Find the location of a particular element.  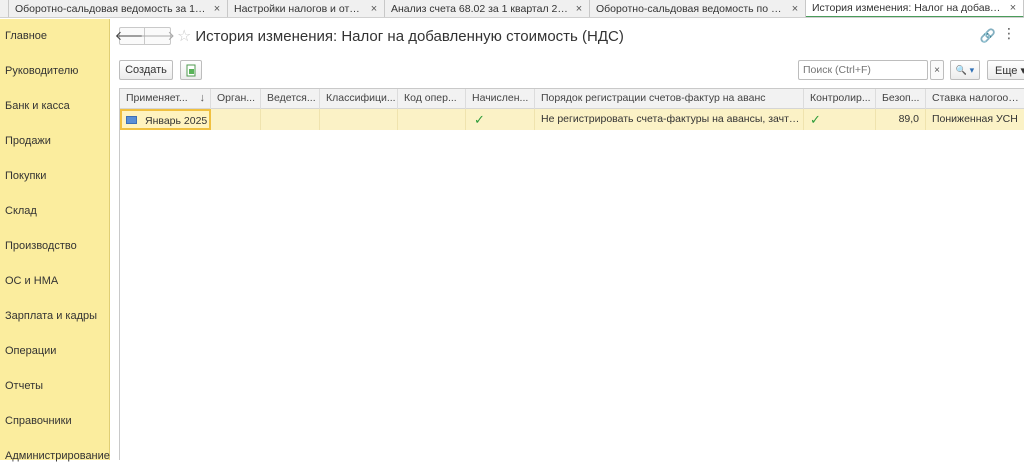

column-header: Ставка налогообложения is located at coordinates (975, 99).